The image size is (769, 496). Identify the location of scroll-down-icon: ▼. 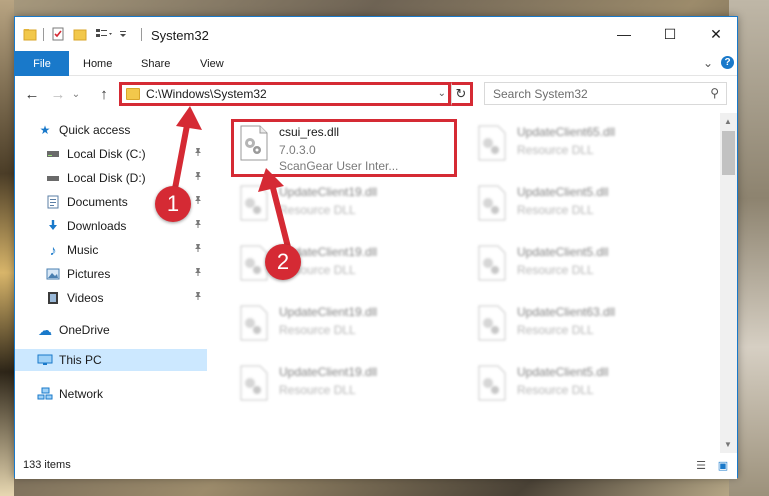
(728, 444).